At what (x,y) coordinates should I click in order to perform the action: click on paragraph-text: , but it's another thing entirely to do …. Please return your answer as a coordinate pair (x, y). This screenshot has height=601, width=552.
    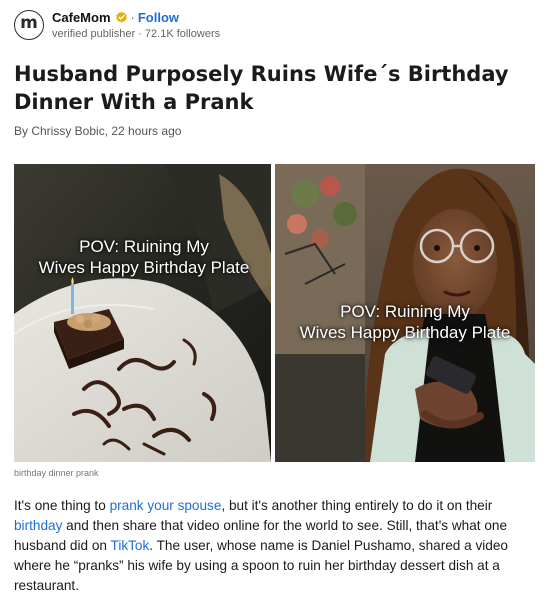
    Looking at the image, I should click on (357, 505).